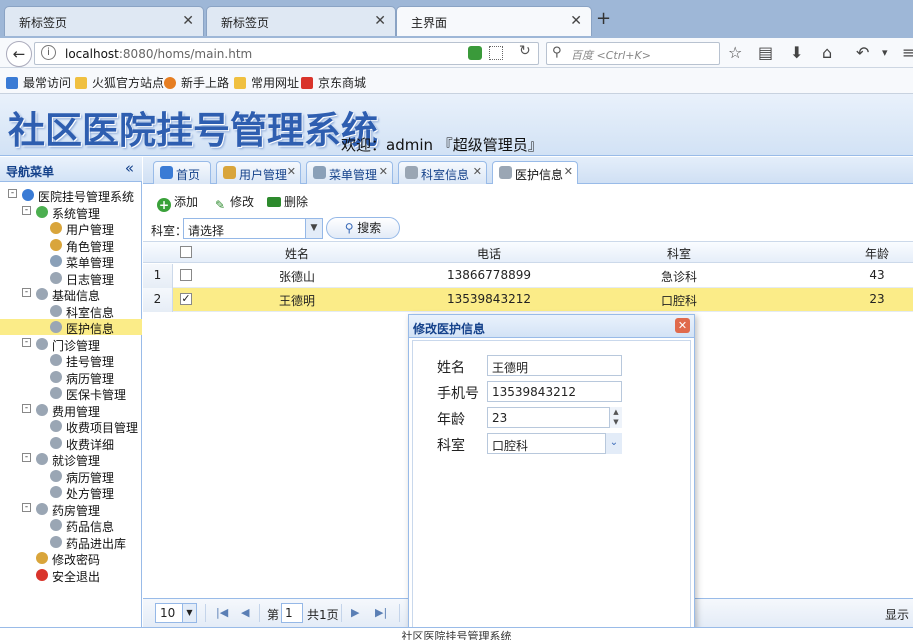  What do you see at coordinates (525, 51) in the screenshot?
I see `reload-icon: ↻` at bounding box center [525, 51].